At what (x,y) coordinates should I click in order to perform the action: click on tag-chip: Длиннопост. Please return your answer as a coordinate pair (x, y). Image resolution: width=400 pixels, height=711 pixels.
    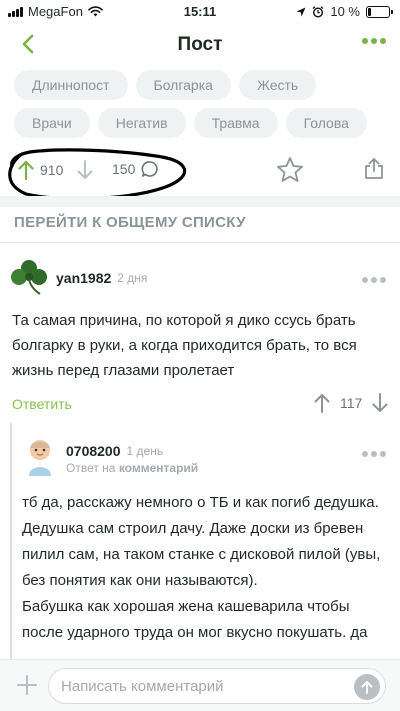
    Looking at the image, I should click on (71, 85).